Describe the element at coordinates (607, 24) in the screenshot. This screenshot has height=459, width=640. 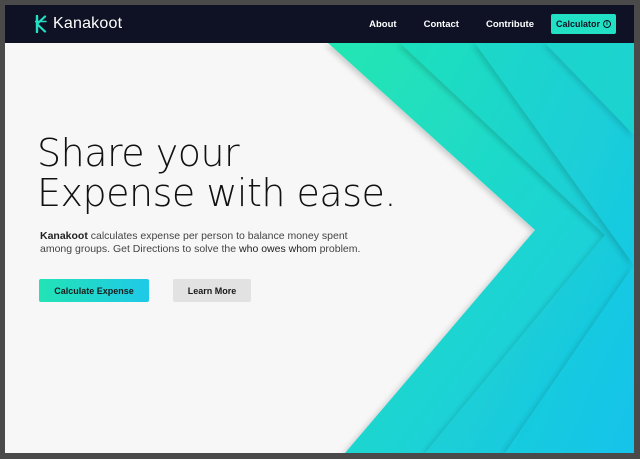
I see `info-icon: i` at that location.